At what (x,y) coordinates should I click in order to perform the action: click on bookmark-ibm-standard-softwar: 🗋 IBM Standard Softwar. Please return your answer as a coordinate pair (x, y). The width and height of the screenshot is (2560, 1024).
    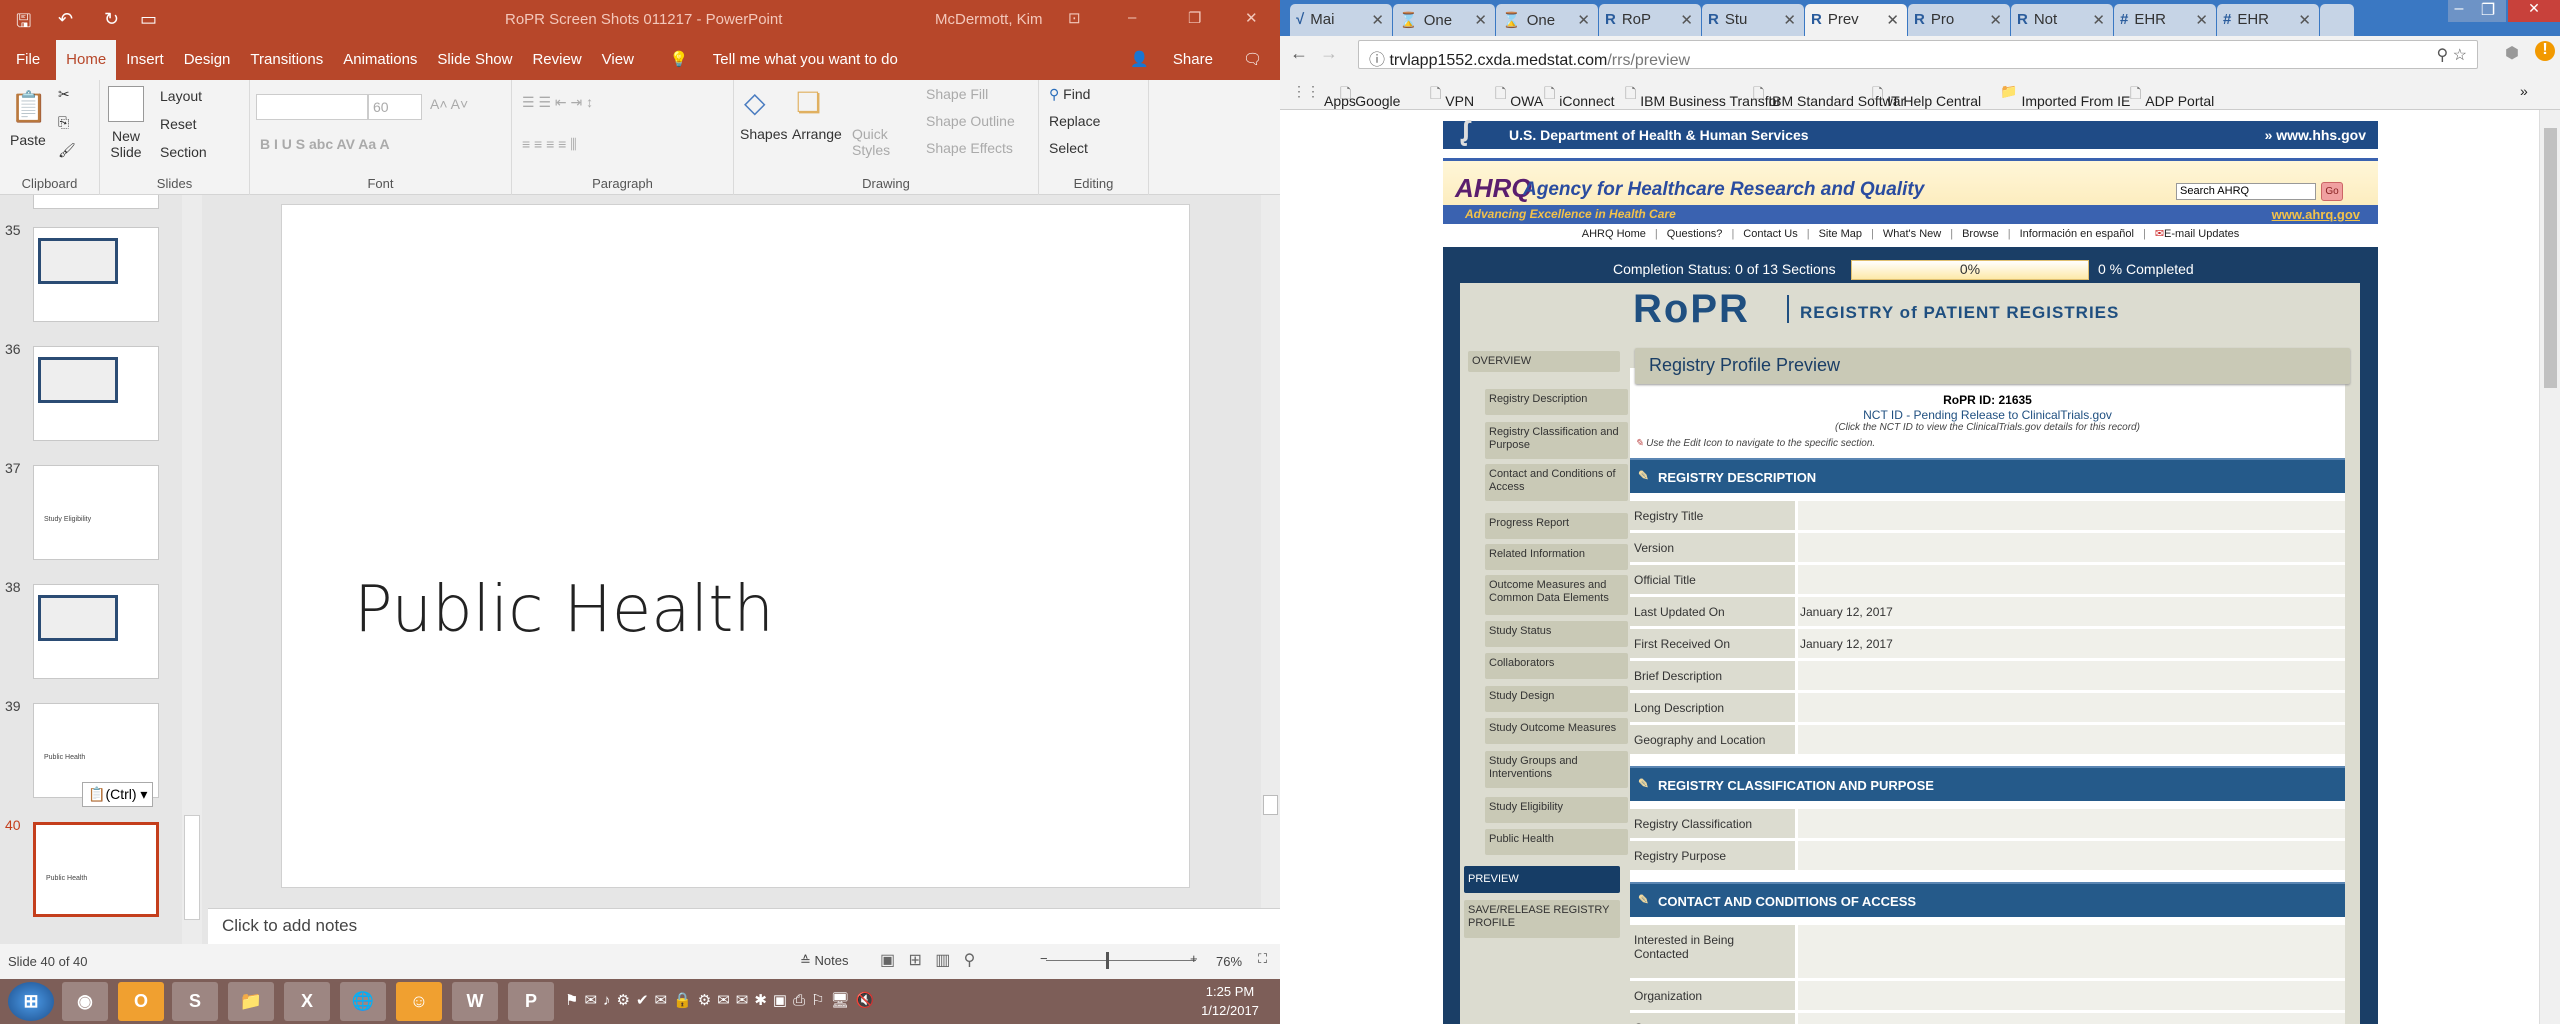
    Looking at the image, I should click on (1829, 96).